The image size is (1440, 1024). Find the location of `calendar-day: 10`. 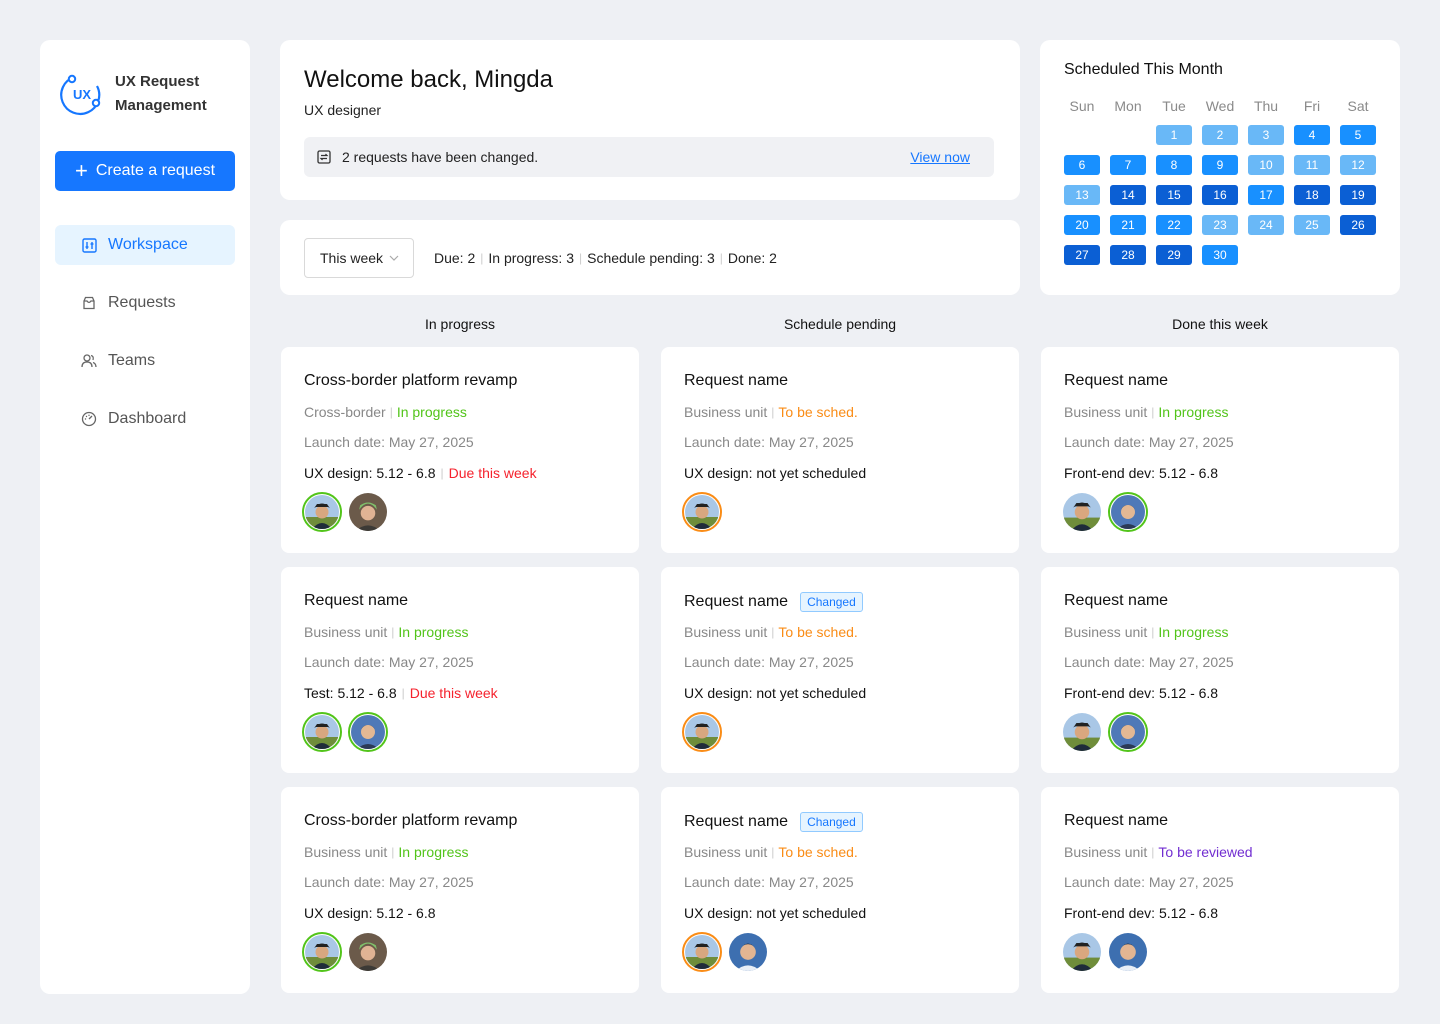

calendar-day: 10 is located at coordinates (1266, 165).